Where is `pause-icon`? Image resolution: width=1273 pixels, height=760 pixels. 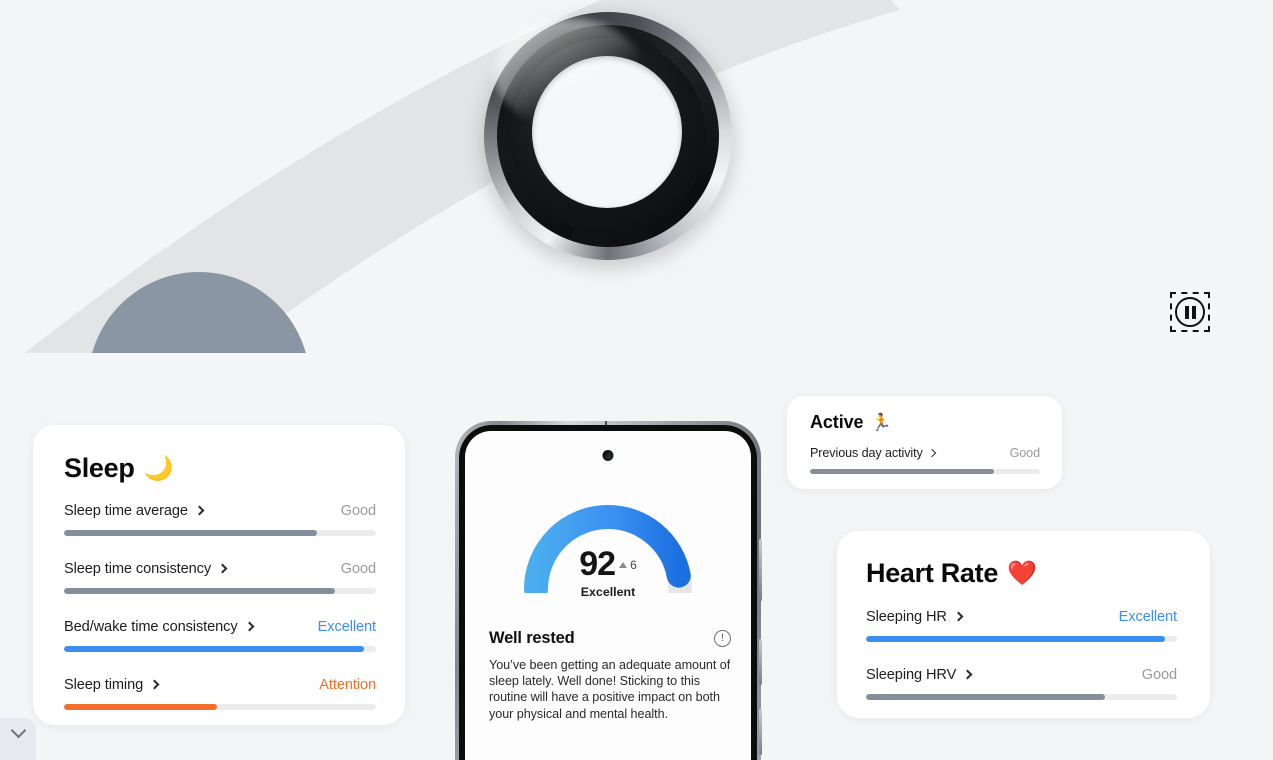 pause-icon is located at coordinates (1190, 312).